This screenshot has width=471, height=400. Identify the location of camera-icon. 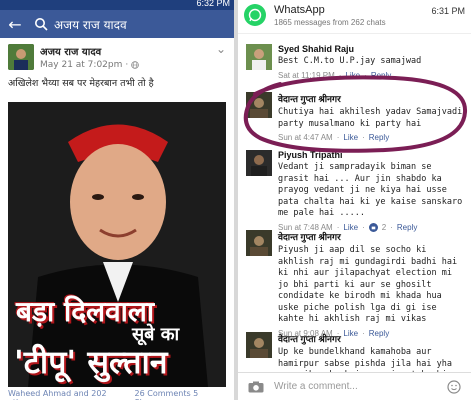
(256, 387).